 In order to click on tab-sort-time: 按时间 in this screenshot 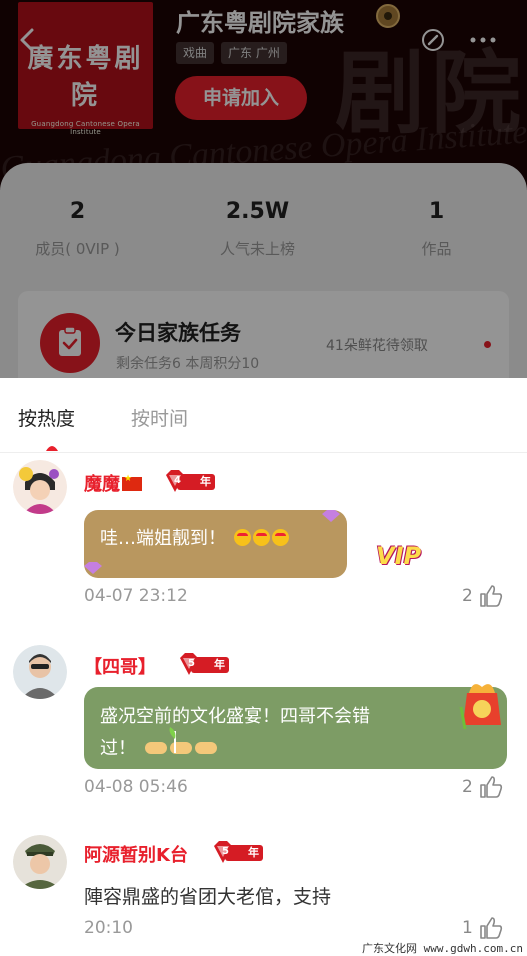, I will do `click(159, 417)`.